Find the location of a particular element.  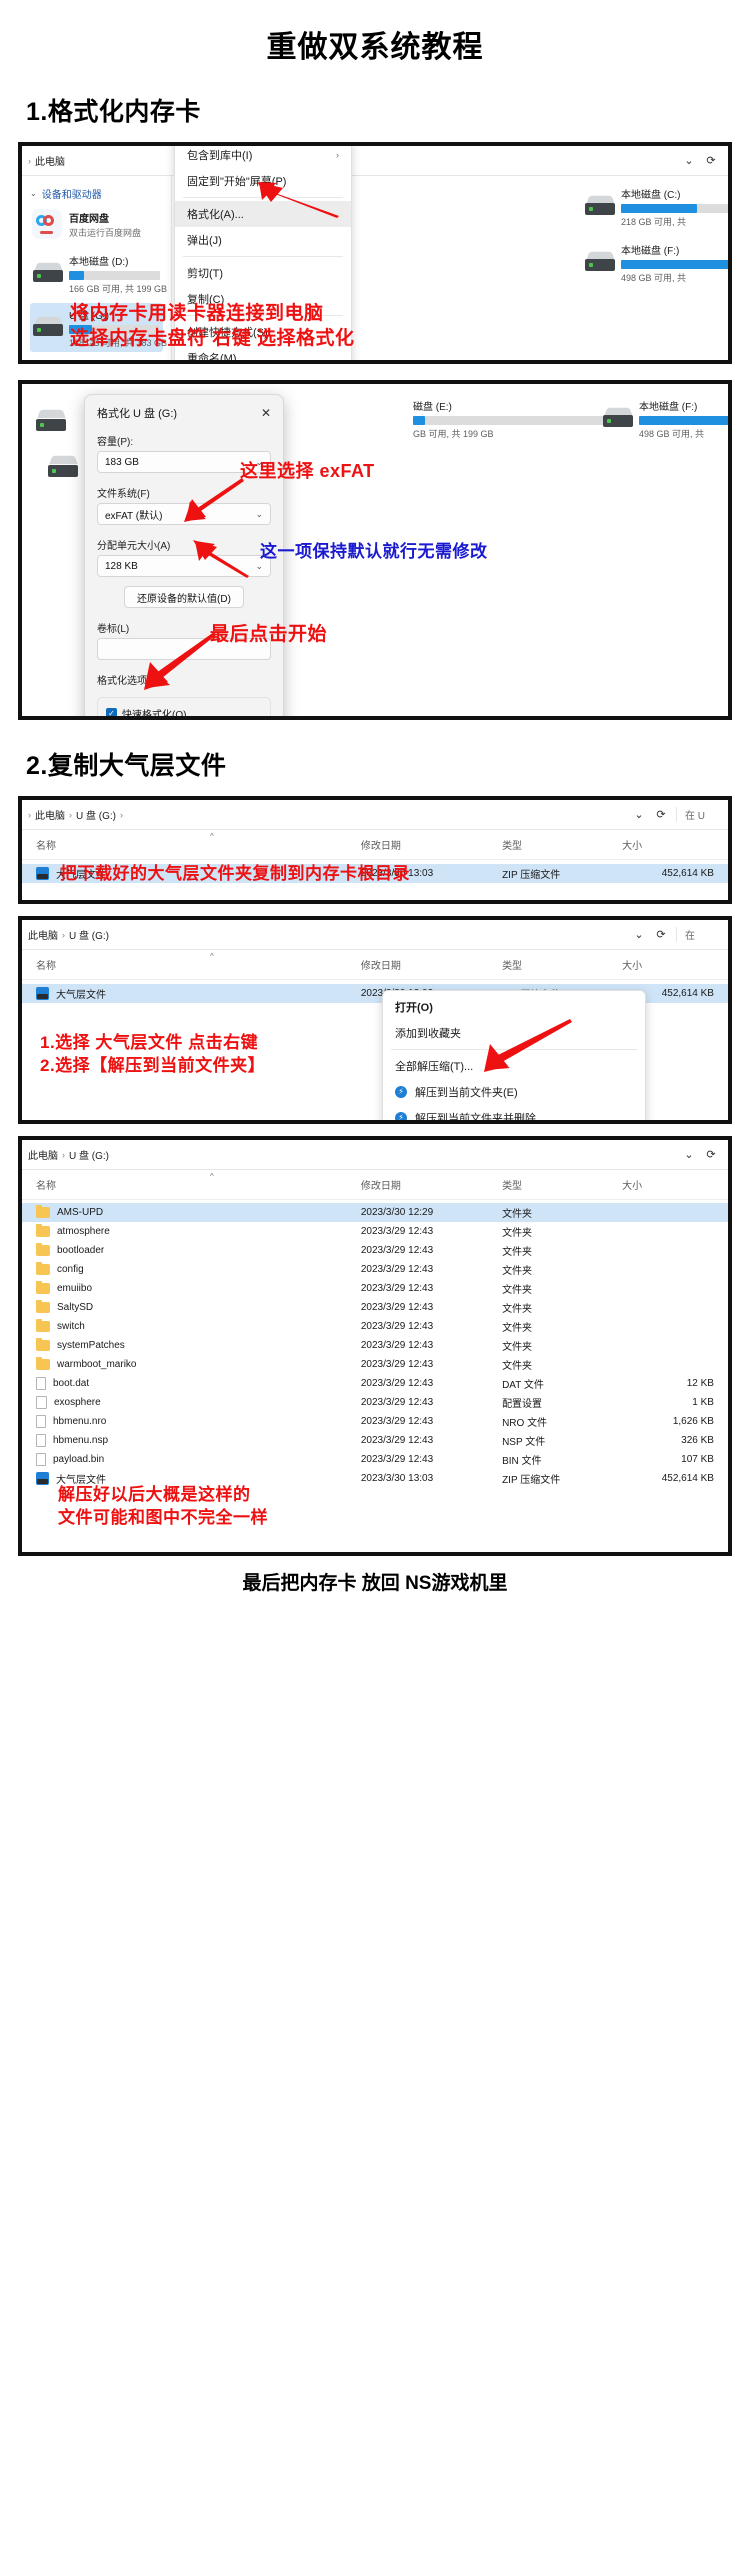

ctx-extract-here-delete: ⚡ 解压到当前文件夹并删除 is located at coordinates (514, 1112).